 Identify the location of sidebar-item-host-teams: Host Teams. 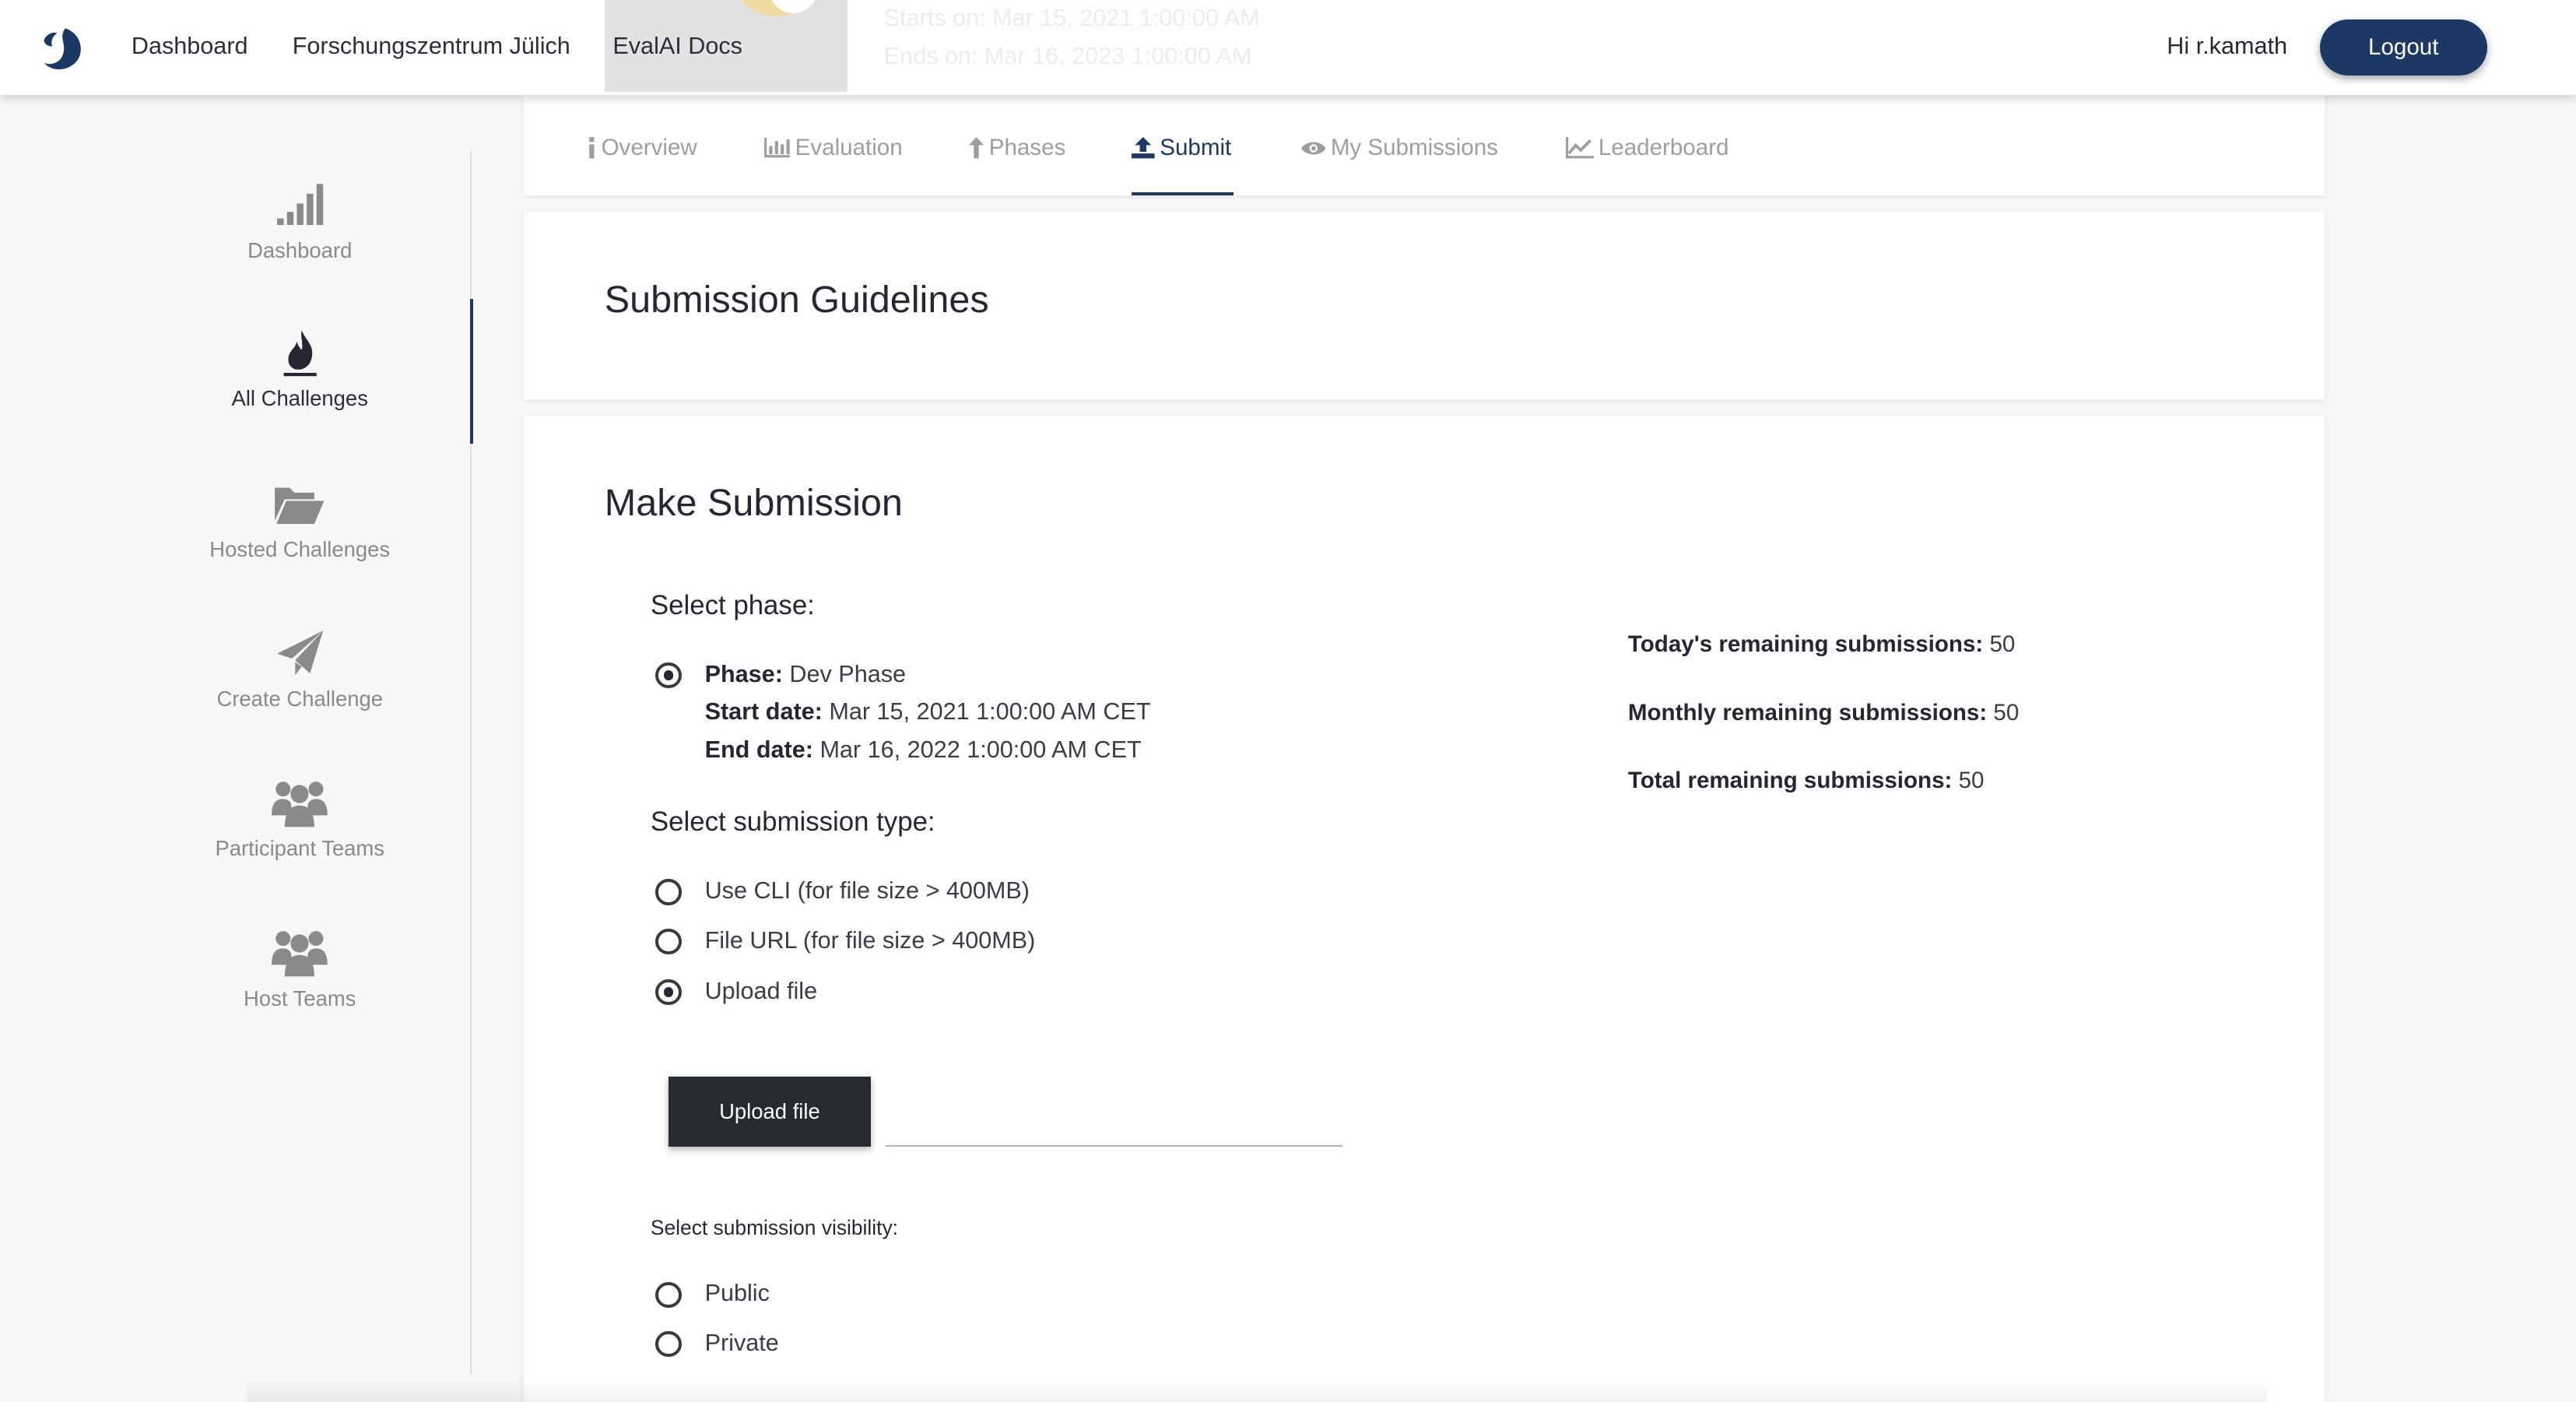
(300, 970).